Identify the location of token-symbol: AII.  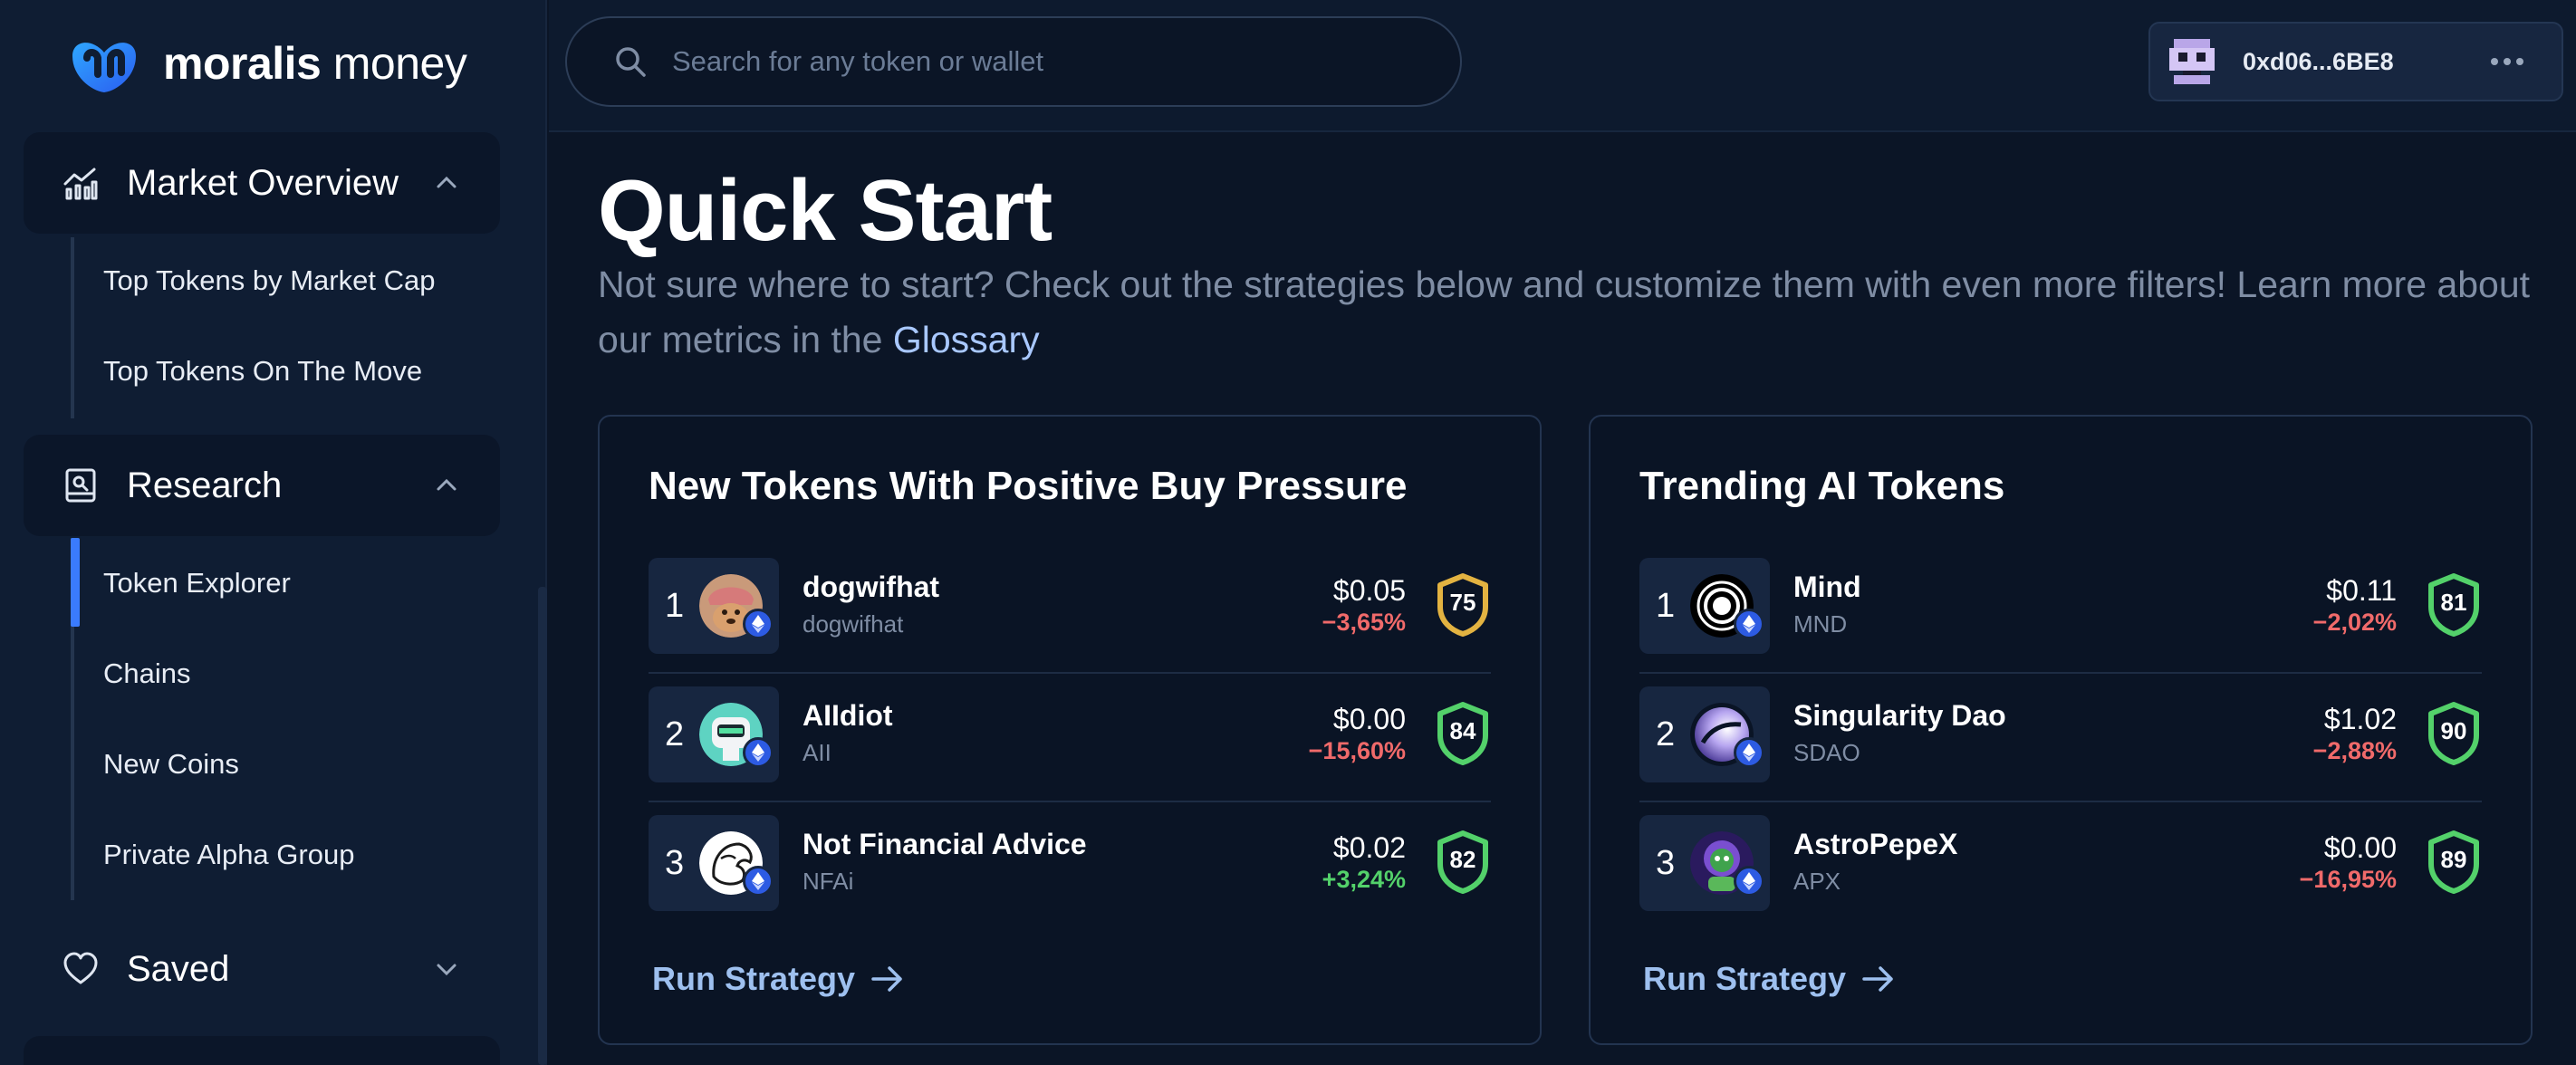
(817, 753).